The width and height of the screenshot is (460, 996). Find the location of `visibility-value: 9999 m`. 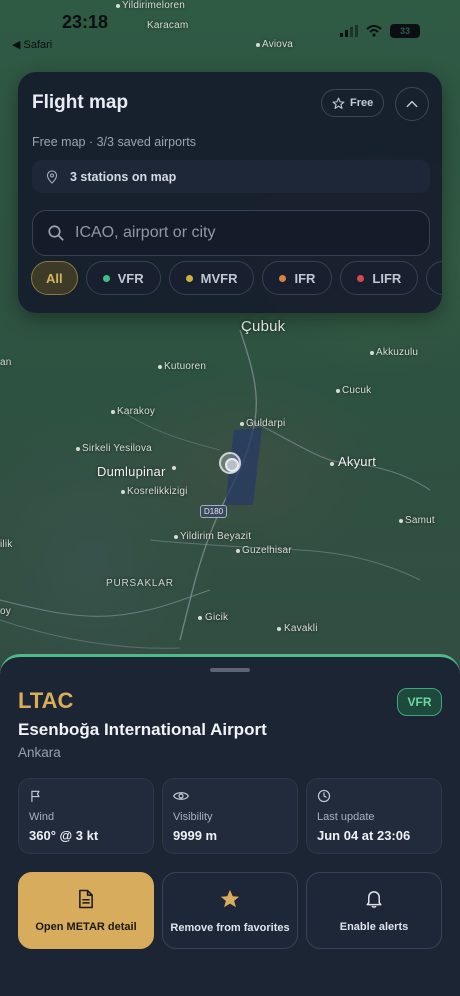

visibility-value: 9999 m is located at coordinates (195, 835).